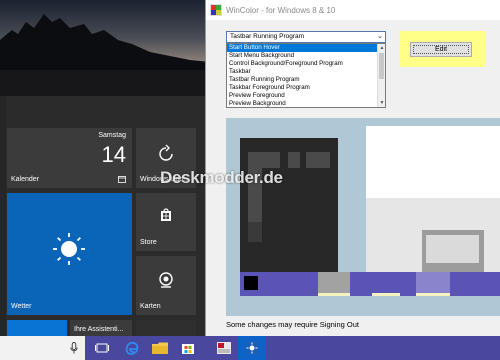  What do you see at coordinates (267, 36) in the screenshot?
I see `dropdown-value: Tastbar Running Program` at bounding box center [267, 36].